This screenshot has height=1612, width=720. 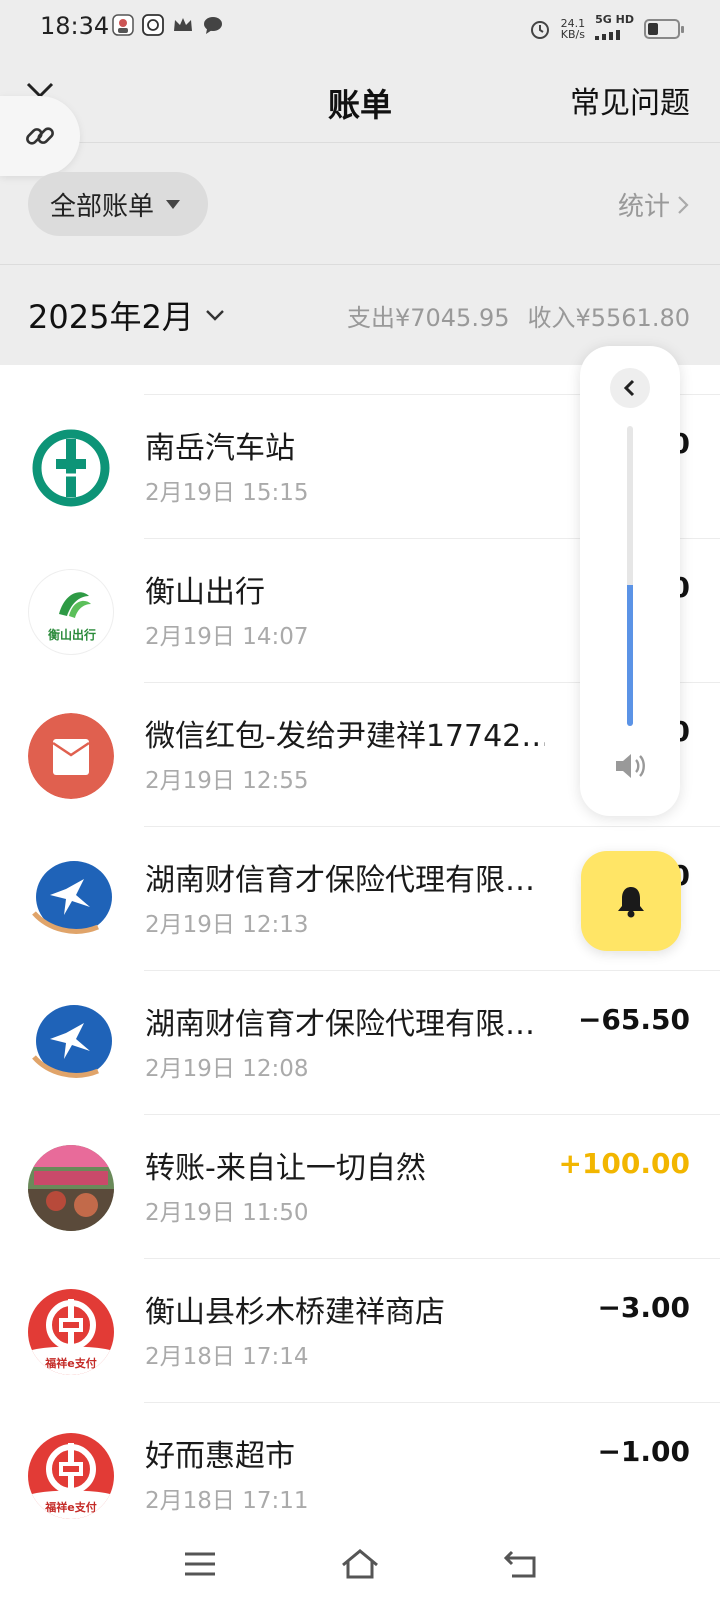 I want to click on link-icon, so click(x=40, y=136).